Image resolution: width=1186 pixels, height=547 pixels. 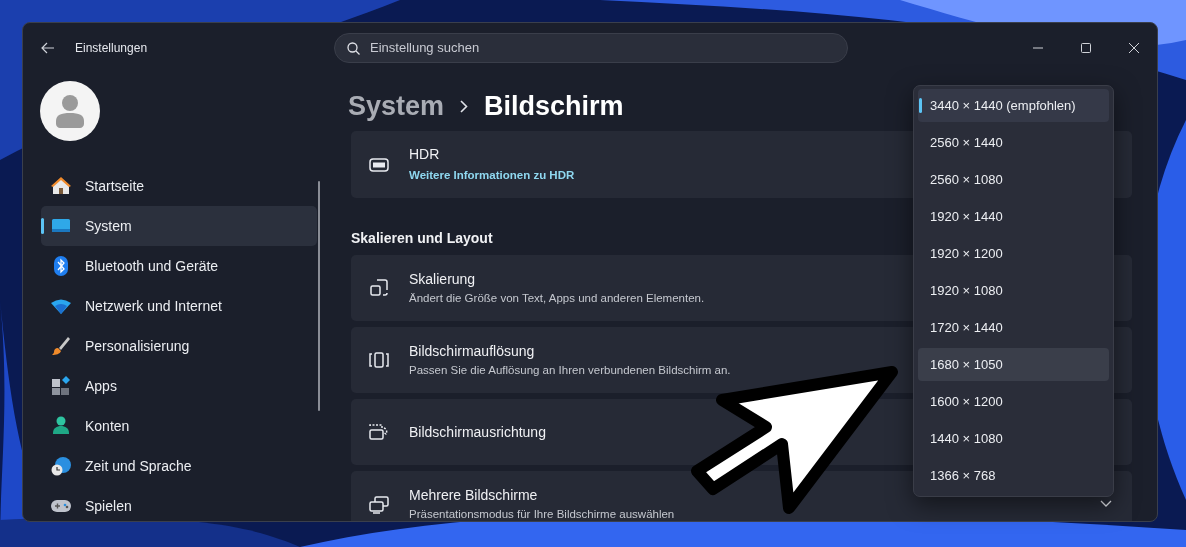 What do you see at coordinates (179, 386) in the screenshot?
I see `sidebar-item: Apps` at bounding box center [179, 386].